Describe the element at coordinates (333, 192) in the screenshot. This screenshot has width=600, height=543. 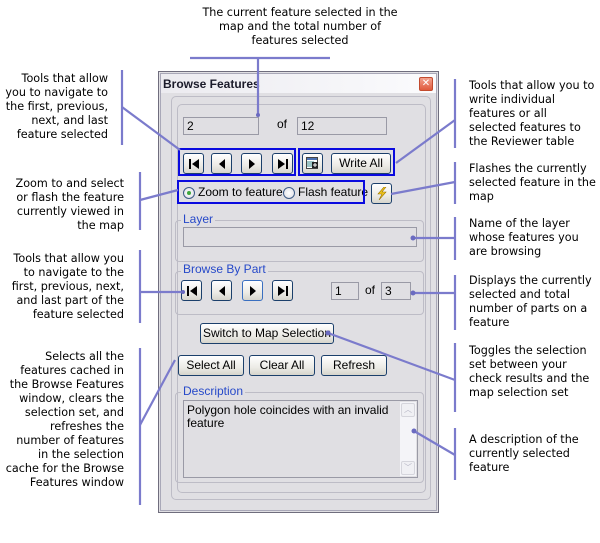
I see `flash-feature-label: Flash feature` at that location.